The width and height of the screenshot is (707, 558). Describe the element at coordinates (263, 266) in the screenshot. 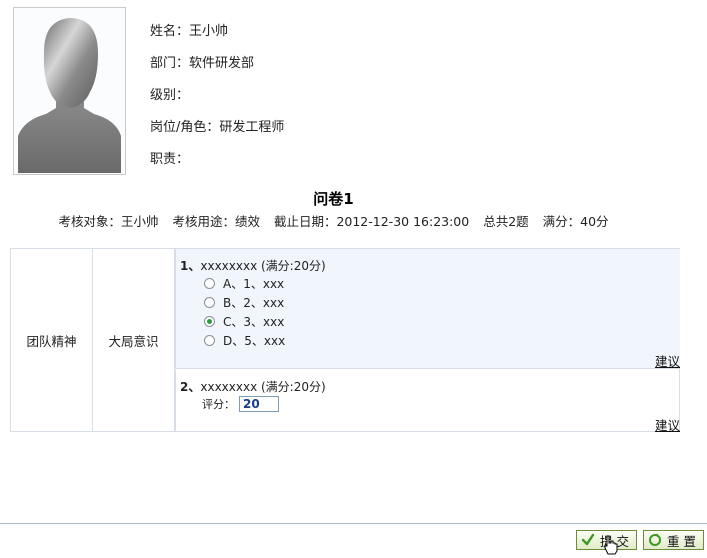

I see `question-1-text: xxxxxxxx (满分:20分)` at that location.